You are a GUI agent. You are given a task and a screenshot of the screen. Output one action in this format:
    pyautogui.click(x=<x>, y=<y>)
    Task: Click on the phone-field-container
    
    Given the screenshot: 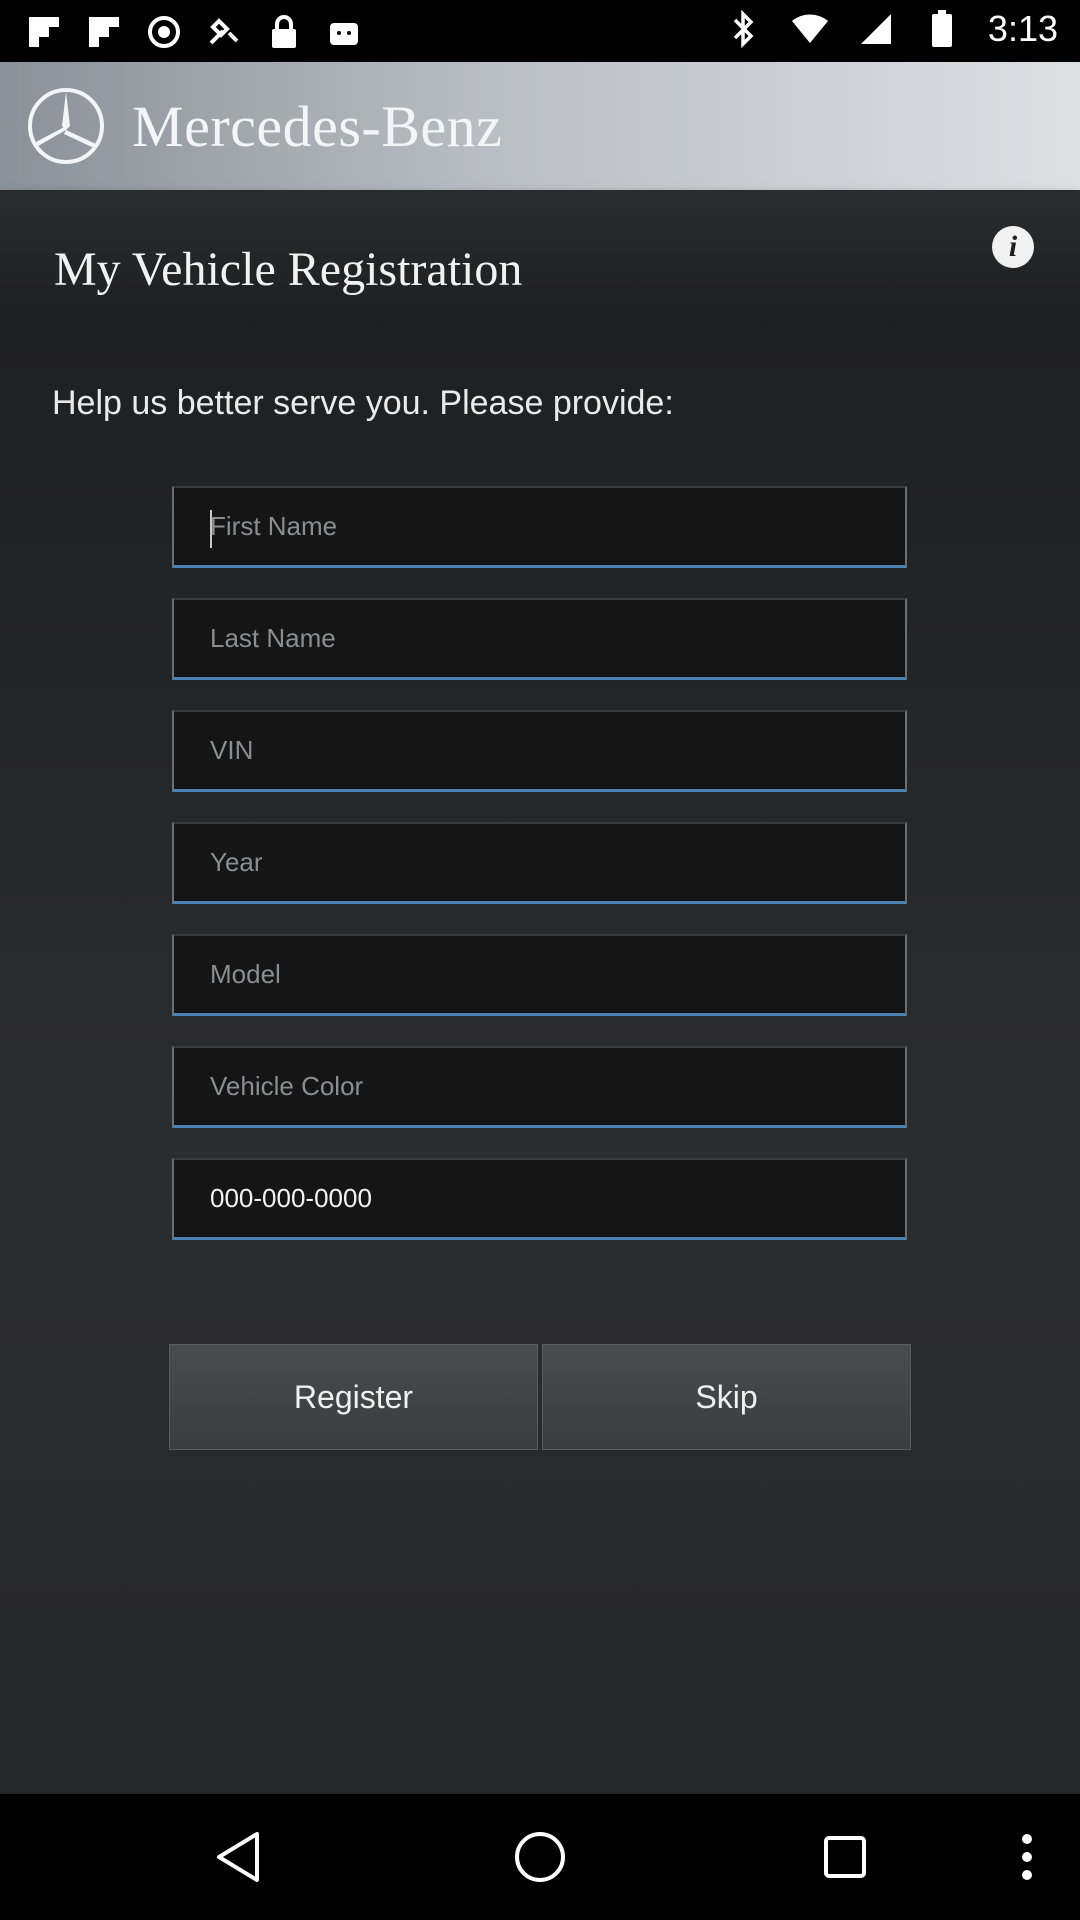 What is the action you would take?
    pyautogui.click(x=539, y=1199)
    